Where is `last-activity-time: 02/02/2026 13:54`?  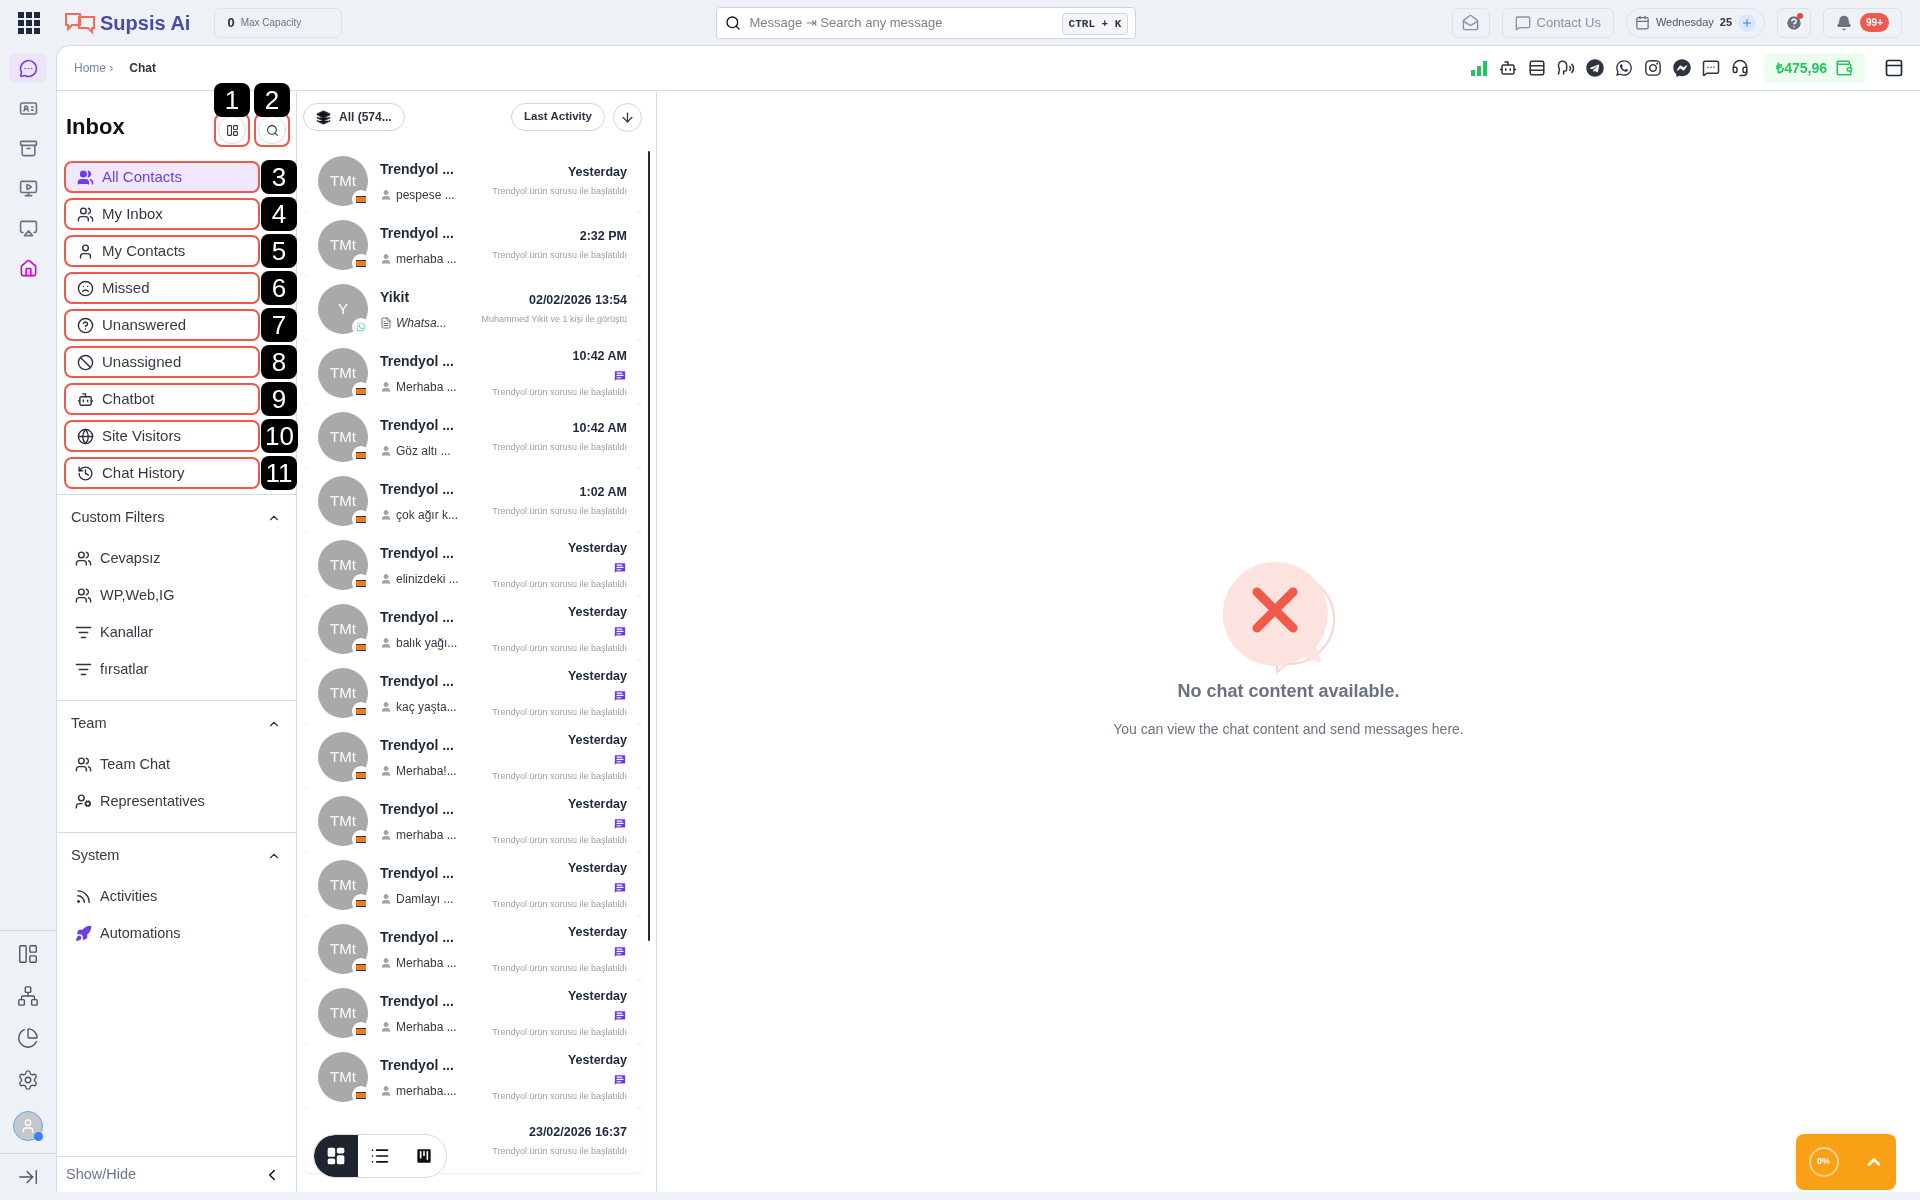 last-activity-time: 02/02/2026 13:54 is located at coordinates (578, 301).